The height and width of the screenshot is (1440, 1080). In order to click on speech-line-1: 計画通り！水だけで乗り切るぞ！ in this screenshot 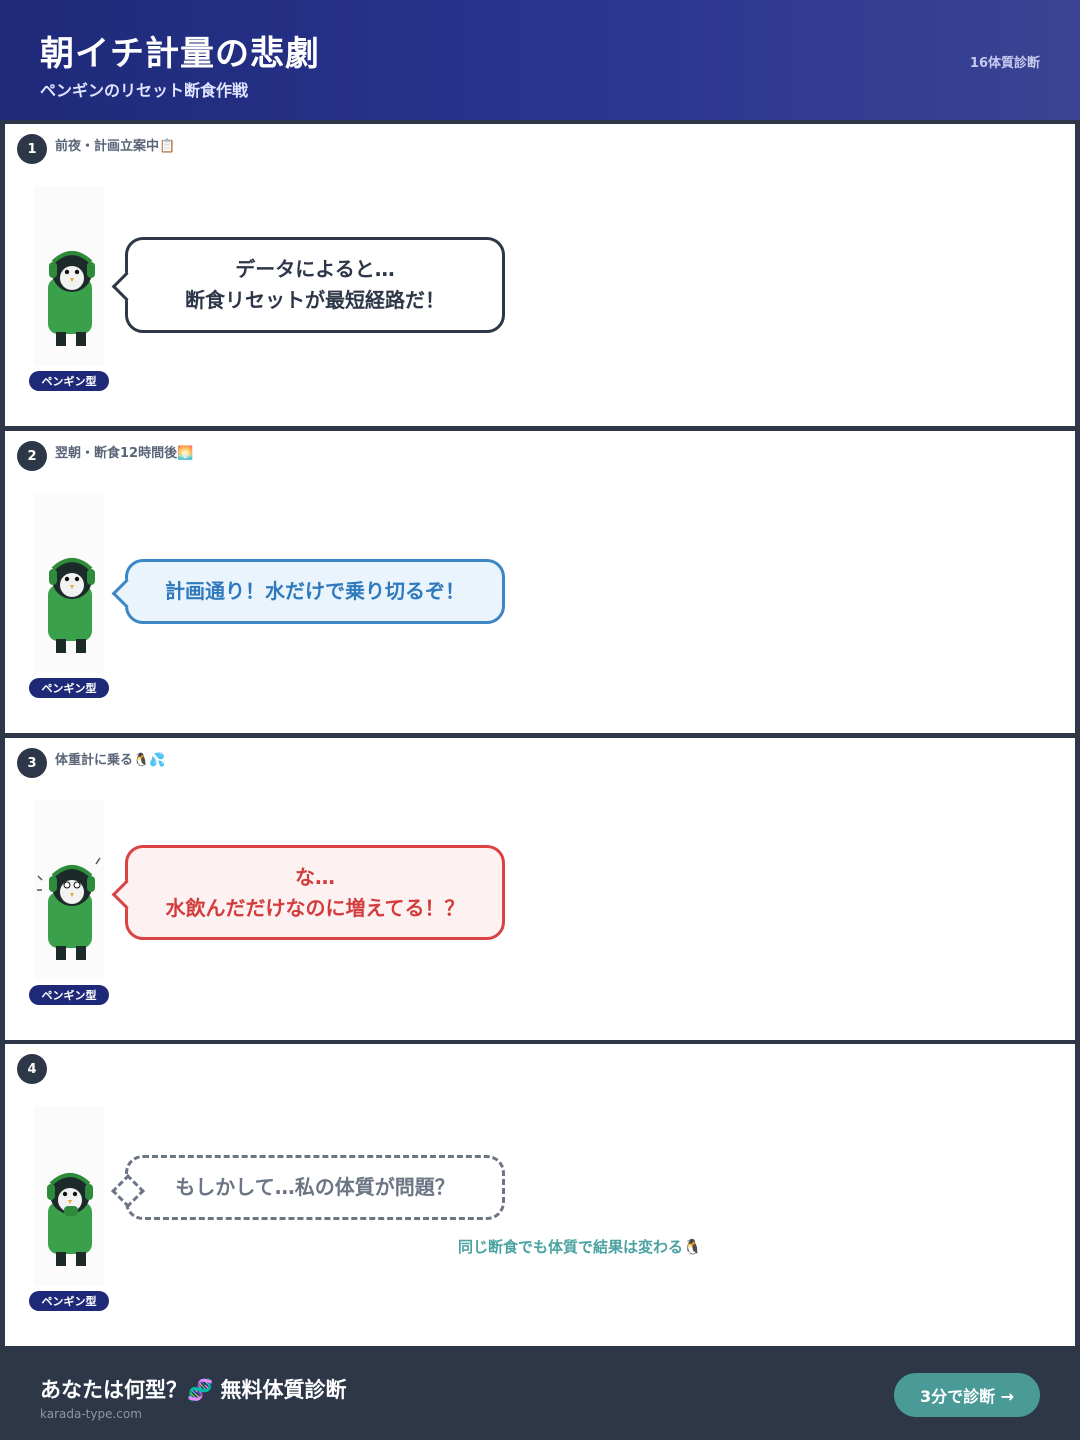, I will do `click(315, 591)`.